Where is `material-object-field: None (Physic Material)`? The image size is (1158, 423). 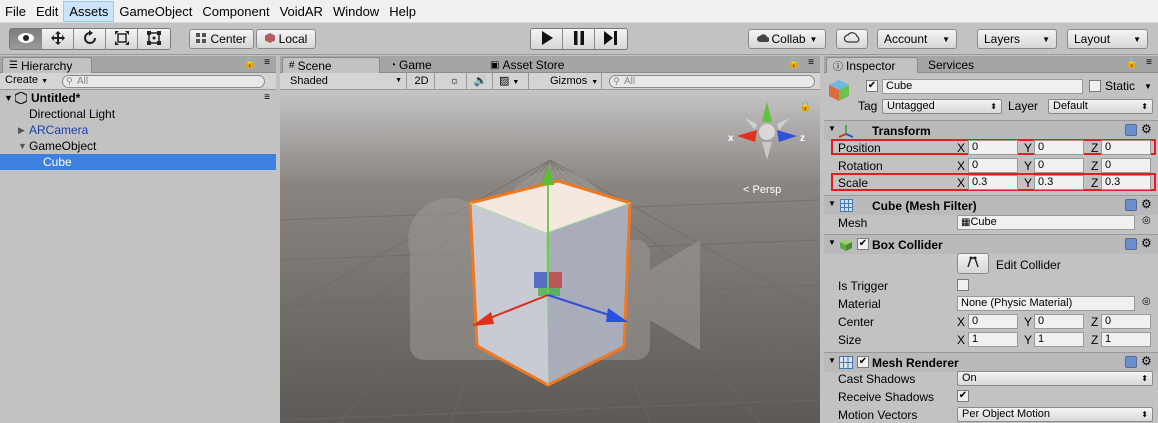 material-object-field: None (Physic Material) is located at coordinates (1046, 303).